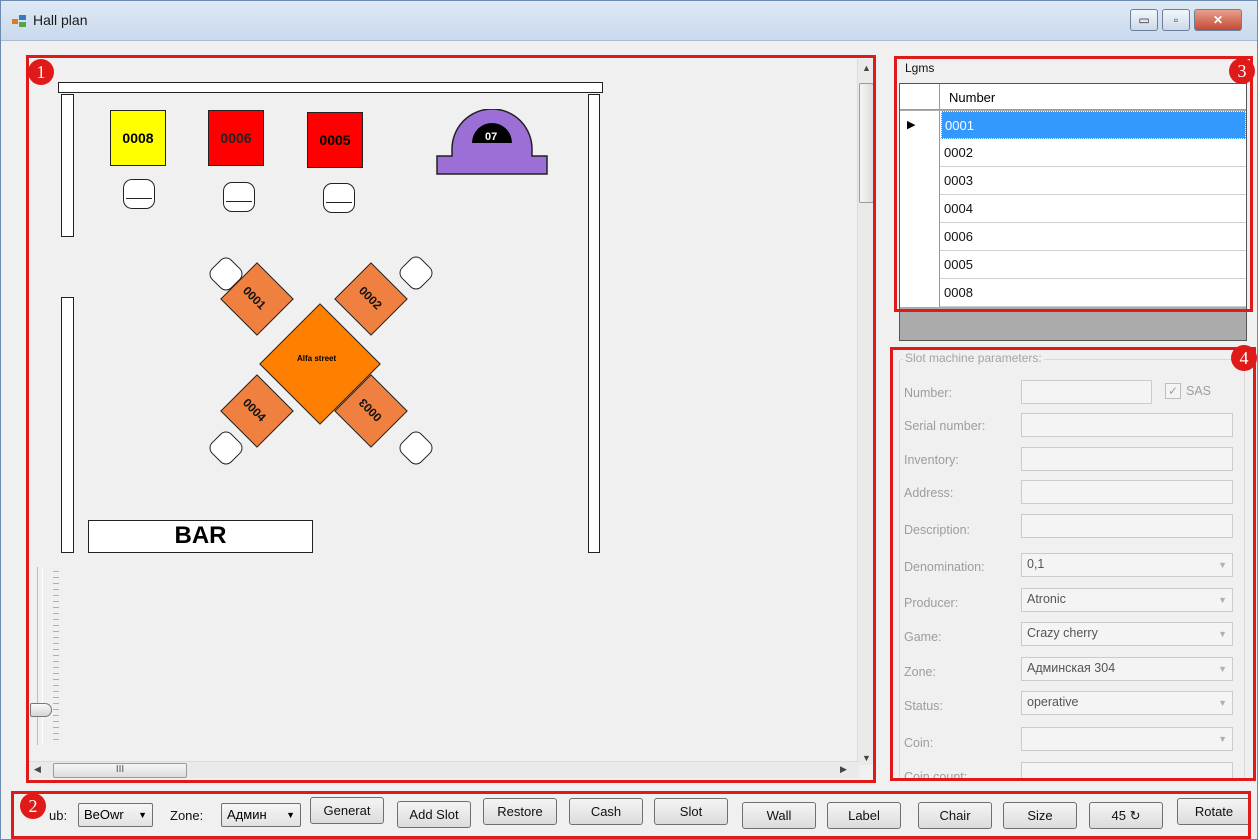 The height and width of the screenshot is (840, 1258). I want to click on slot-number: 0005, so click(335, 140).